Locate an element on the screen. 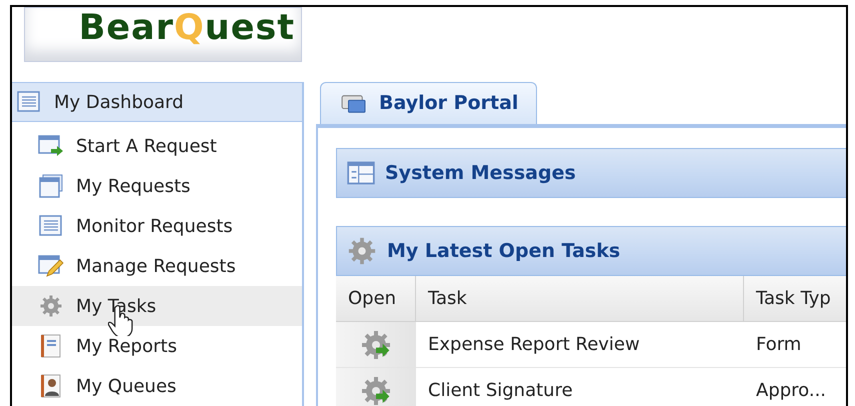  panel-title: My Latest Open Tasks is located at coordinates (503, 251).